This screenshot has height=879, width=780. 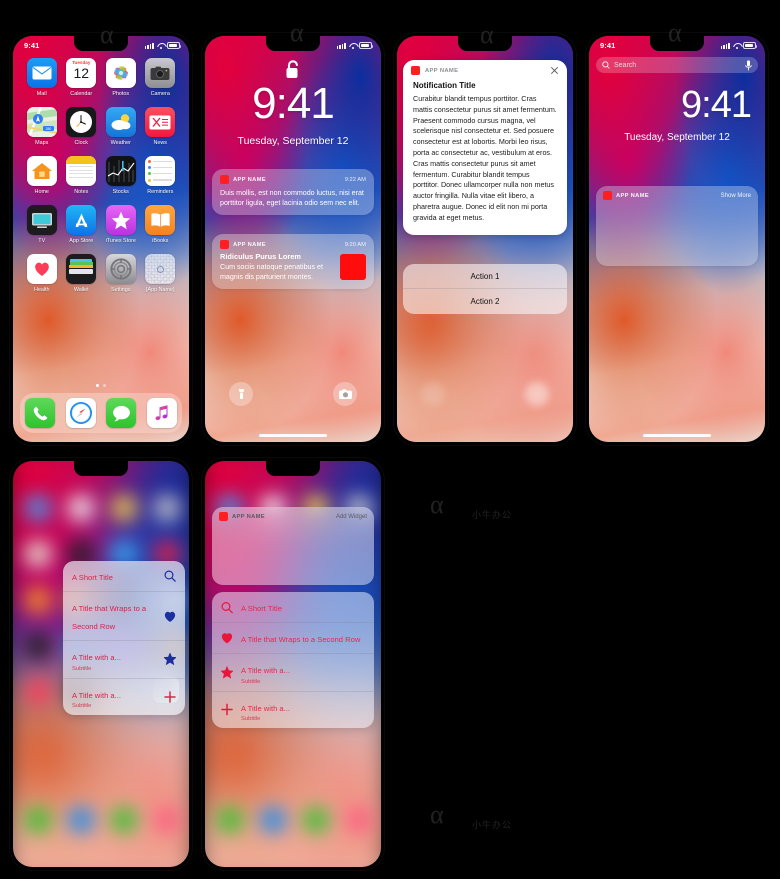 What do you see at coordinates (351, 517) in the screenshot?
I see `add-widget-button: Add Widget` at bounding box center [351, 517].